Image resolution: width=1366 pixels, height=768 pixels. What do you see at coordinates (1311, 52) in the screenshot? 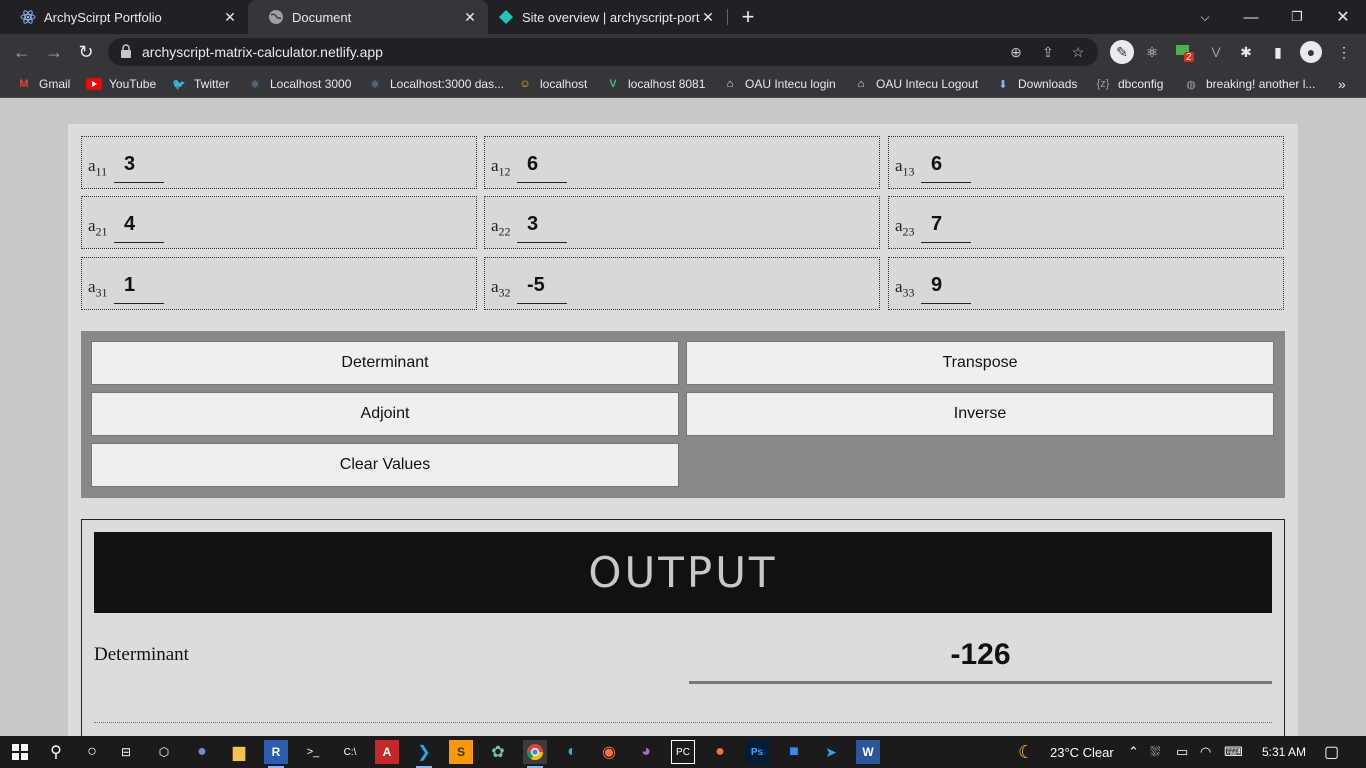
I see `account-avatar-icon: ●` at bounding box center [1311, 52].